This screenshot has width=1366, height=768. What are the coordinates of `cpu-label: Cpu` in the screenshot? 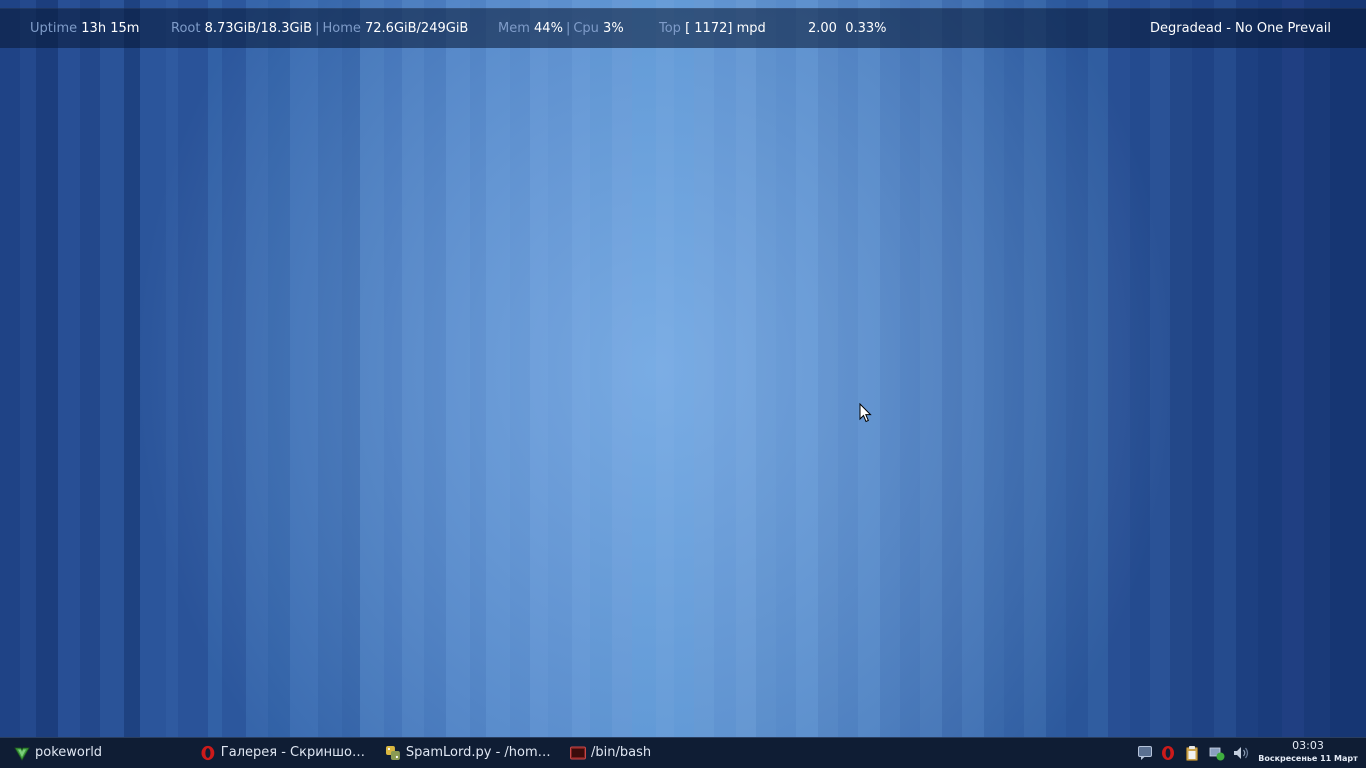 It's located at (586, 28).